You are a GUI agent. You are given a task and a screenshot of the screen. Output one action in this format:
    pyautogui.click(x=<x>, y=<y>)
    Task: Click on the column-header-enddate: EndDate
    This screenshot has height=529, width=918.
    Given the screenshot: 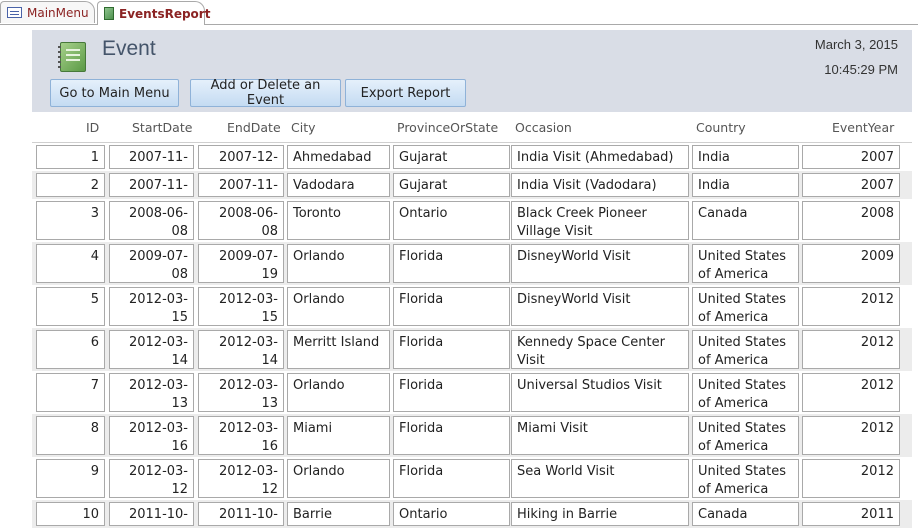 What is the action you would take?
    pyautogui.click(x=254, y=127)
    